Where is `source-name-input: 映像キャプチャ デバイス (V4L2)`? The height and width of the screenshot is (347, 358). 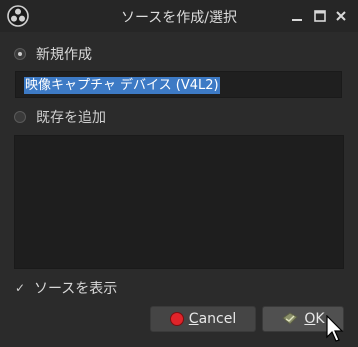 source-name-input: 映像キャプチャ デバイス (V4L2) is located at coordinates (178, 84).